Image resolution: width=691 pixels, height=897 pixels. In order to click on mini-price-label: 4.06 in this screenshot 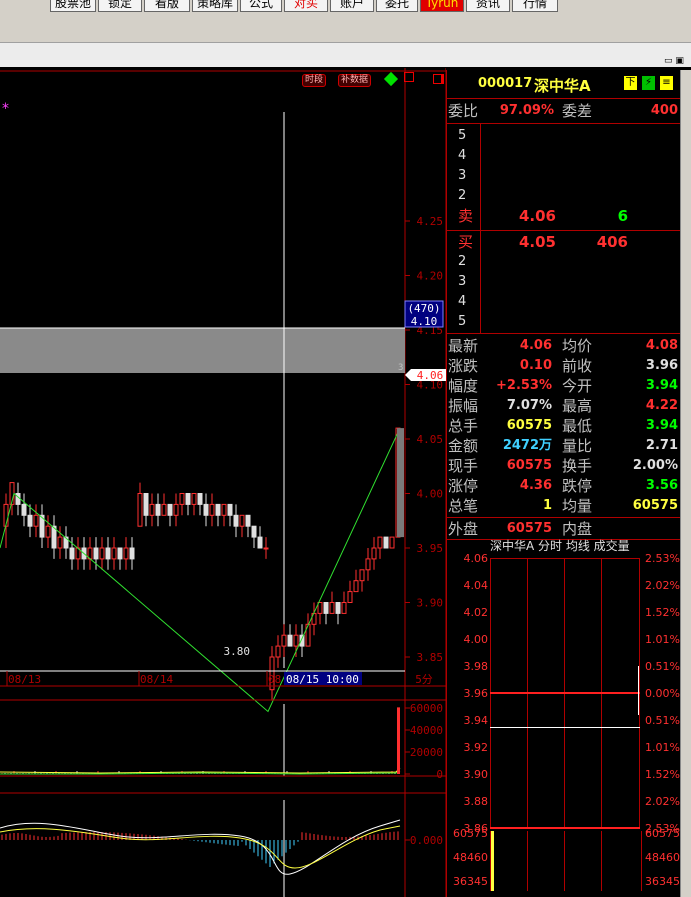, I will do `click(476, 558)`.